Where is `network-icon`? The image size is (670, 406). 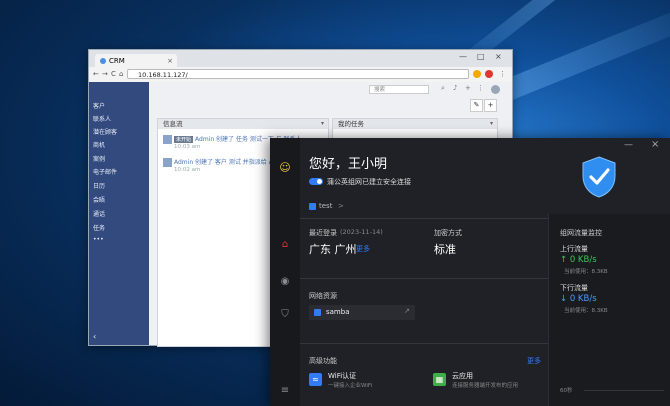 network-icon is located at coordinates (312, 206).